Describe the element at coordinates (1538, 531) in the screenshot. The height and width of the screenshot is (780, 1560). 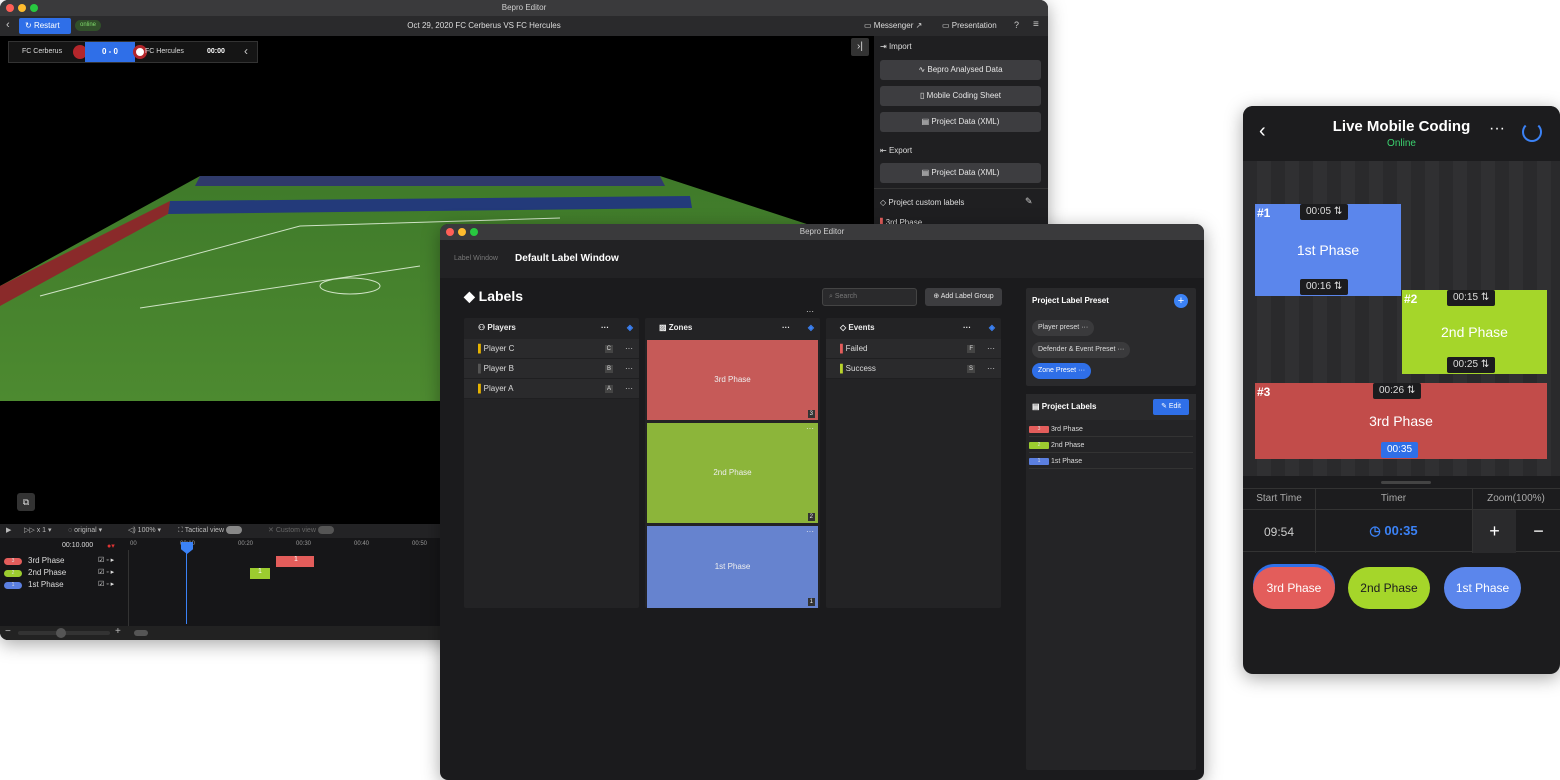
I see `zoom-out-button: −` at that location.